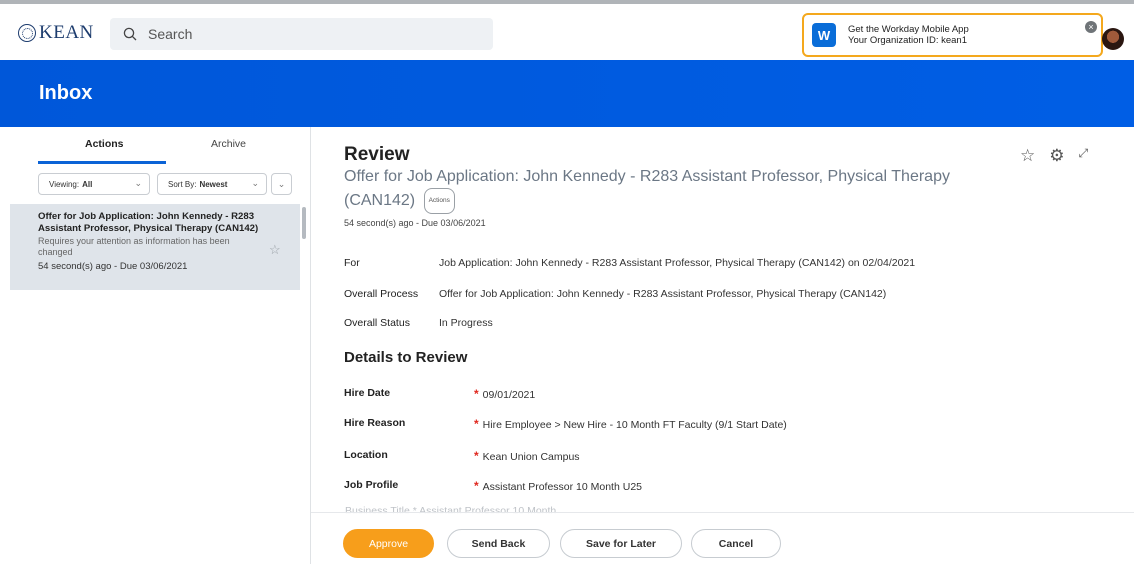 The height and width of the screenshot is (564, 1134). I want to click on field-value: In Progress, so click(466, 323).